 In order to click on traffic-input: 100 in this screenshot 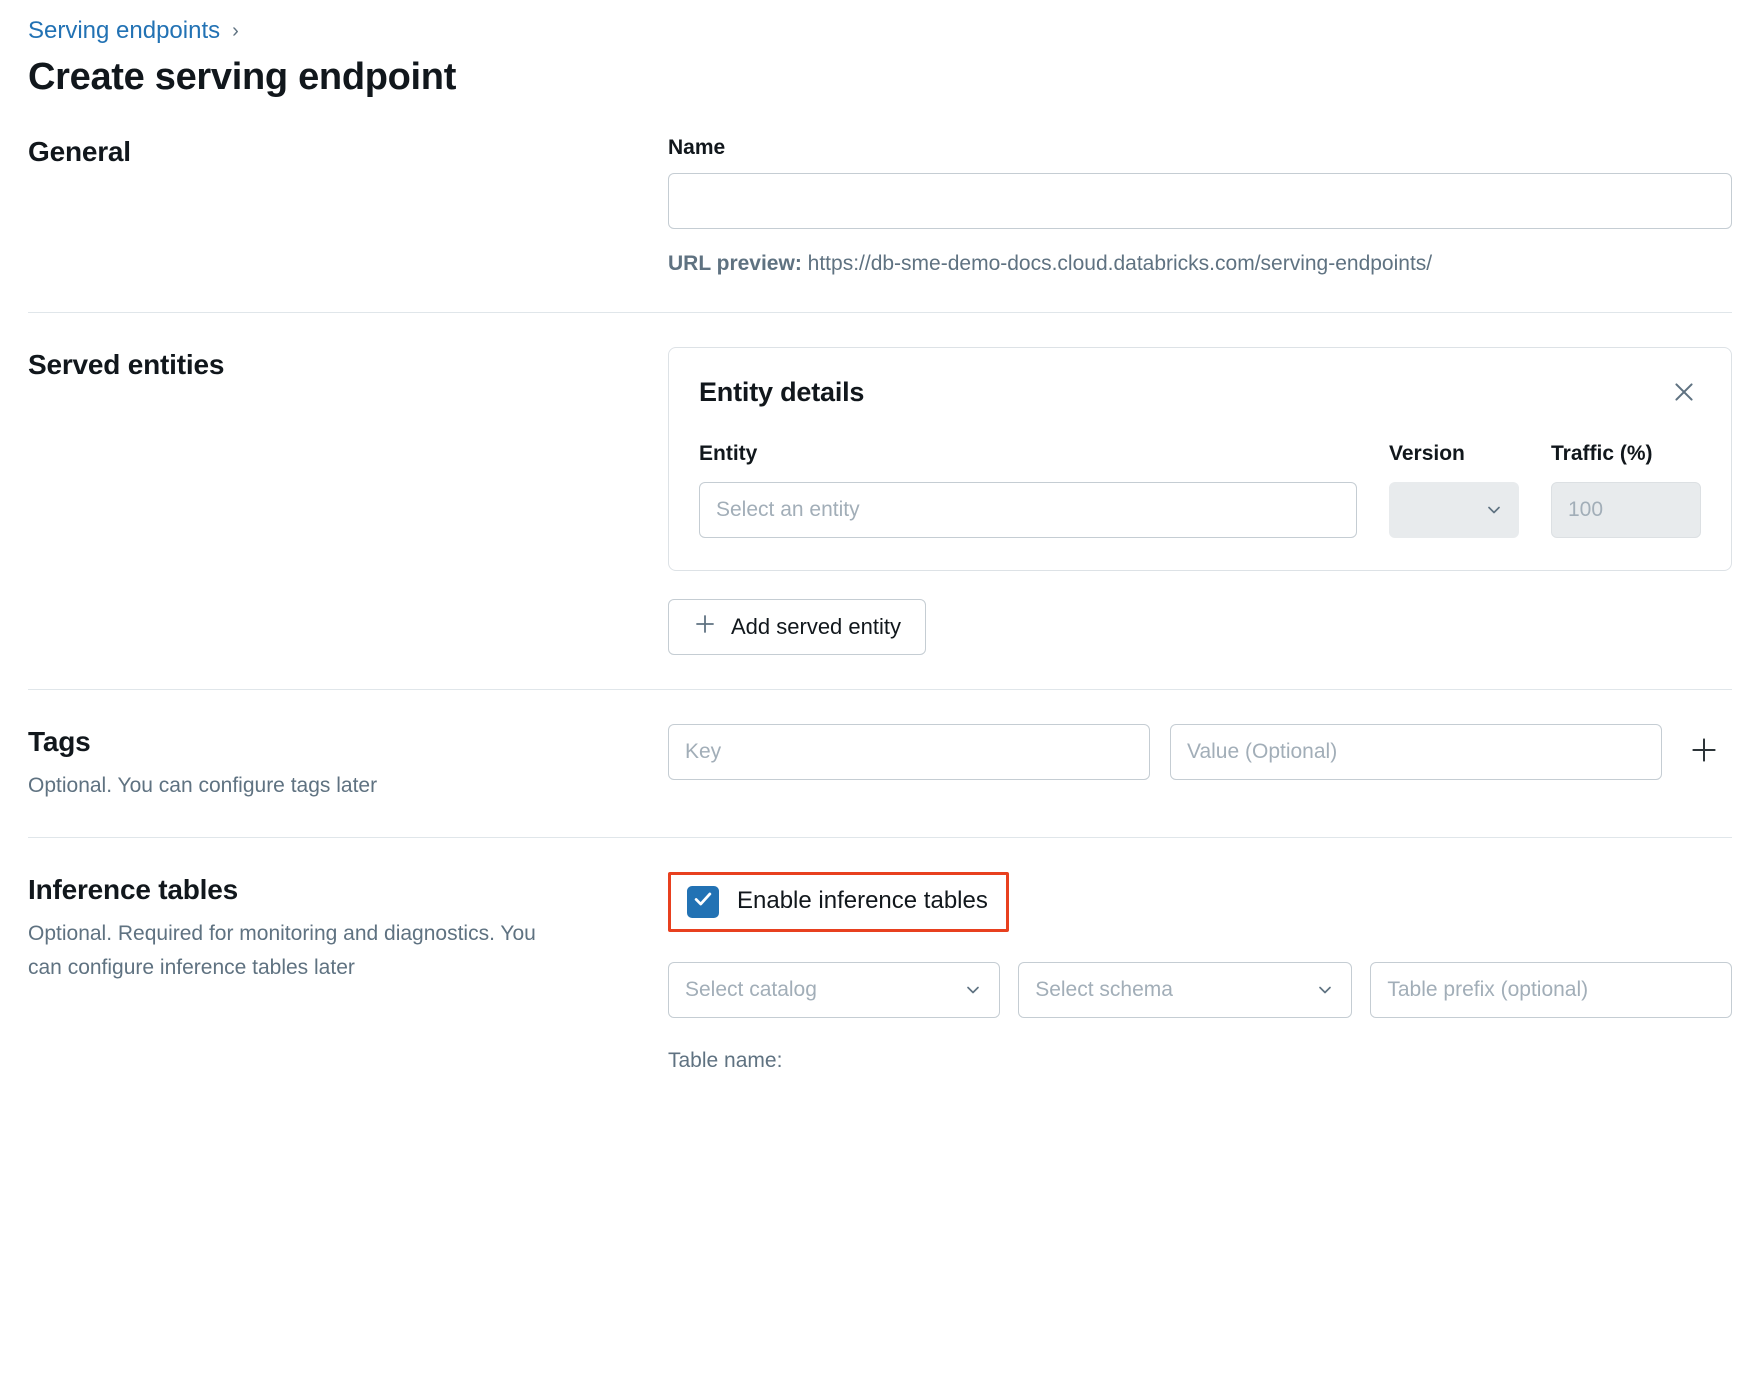, I will do `click(1626, 509)`.